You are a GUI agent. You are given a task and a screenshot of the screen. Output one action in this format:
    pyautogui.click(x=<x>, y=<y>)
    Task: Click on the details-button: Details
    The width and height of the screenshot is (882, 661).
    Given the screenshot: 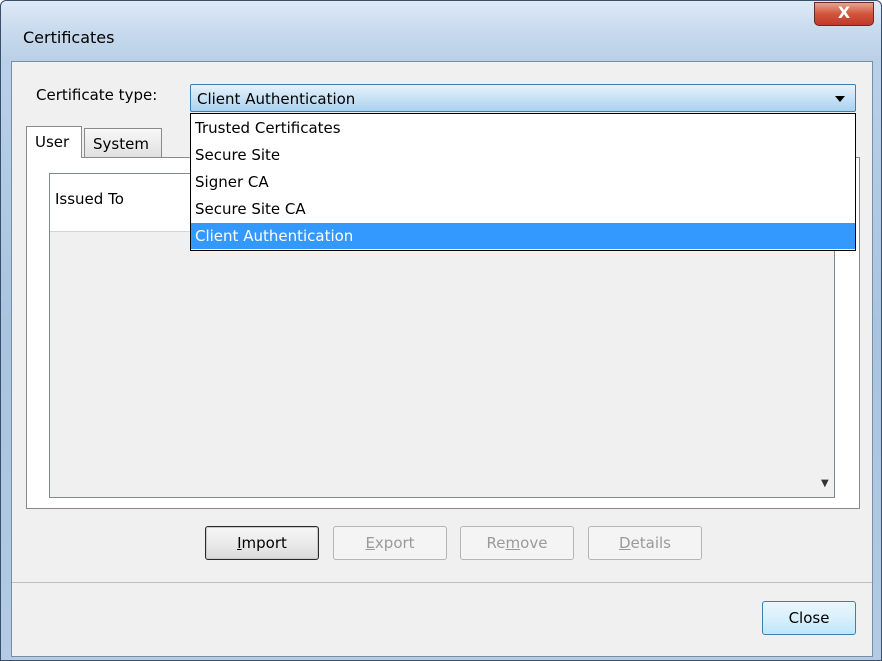 What is the action you would take?
    pyautogui.click(x=645, y=543)
    